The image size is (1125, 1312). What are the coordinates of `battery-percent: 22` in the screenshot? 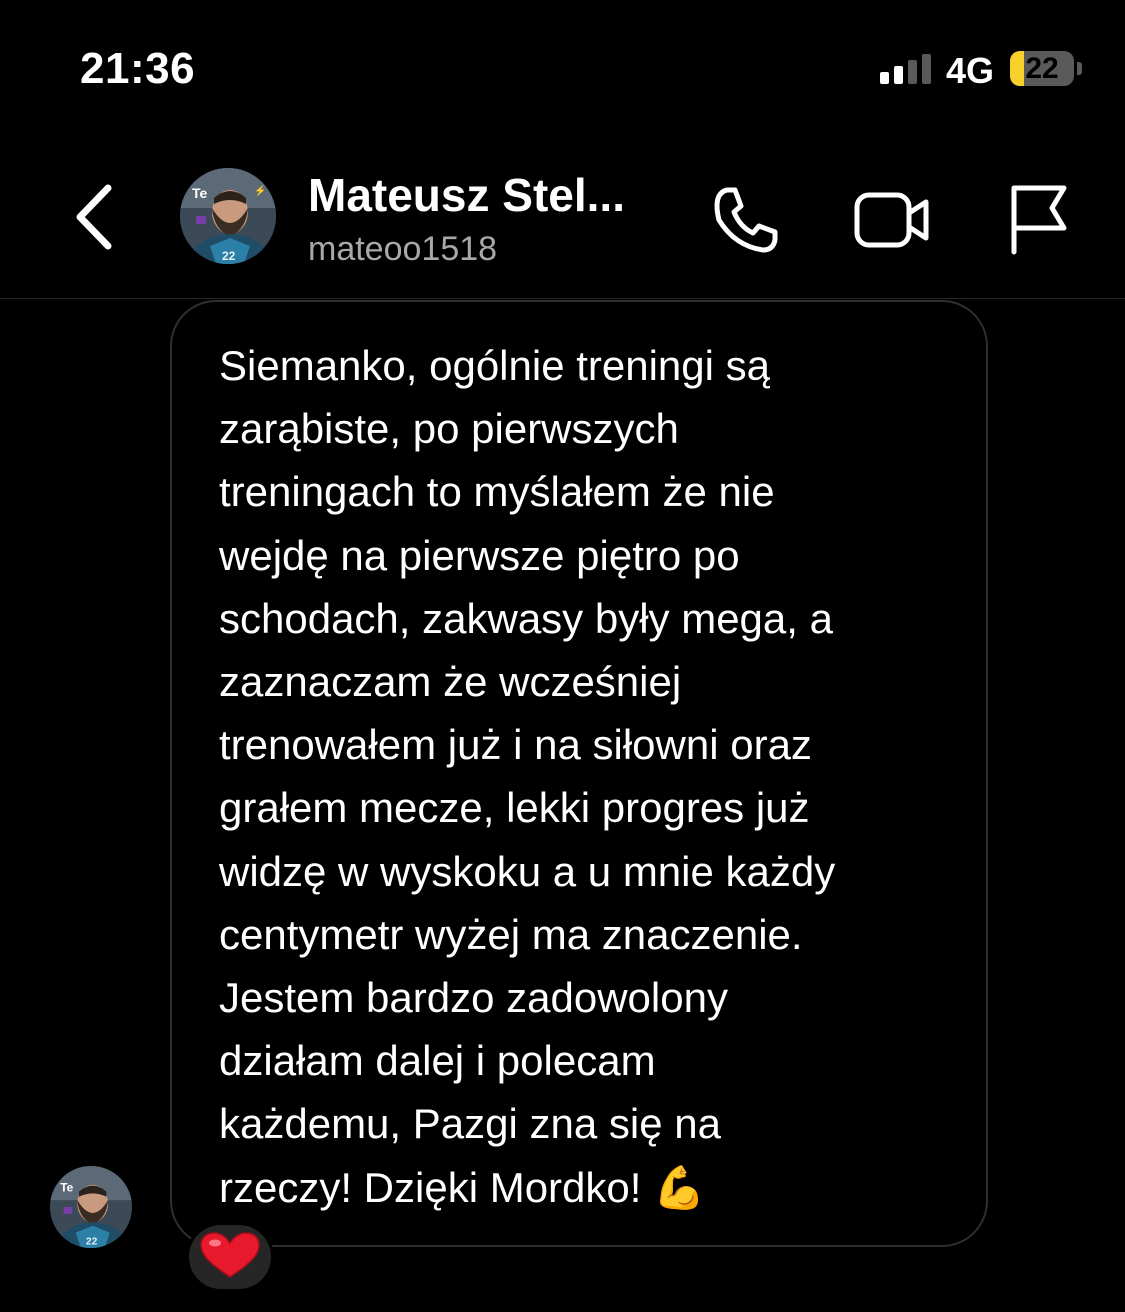 It's located at (1042, 68).